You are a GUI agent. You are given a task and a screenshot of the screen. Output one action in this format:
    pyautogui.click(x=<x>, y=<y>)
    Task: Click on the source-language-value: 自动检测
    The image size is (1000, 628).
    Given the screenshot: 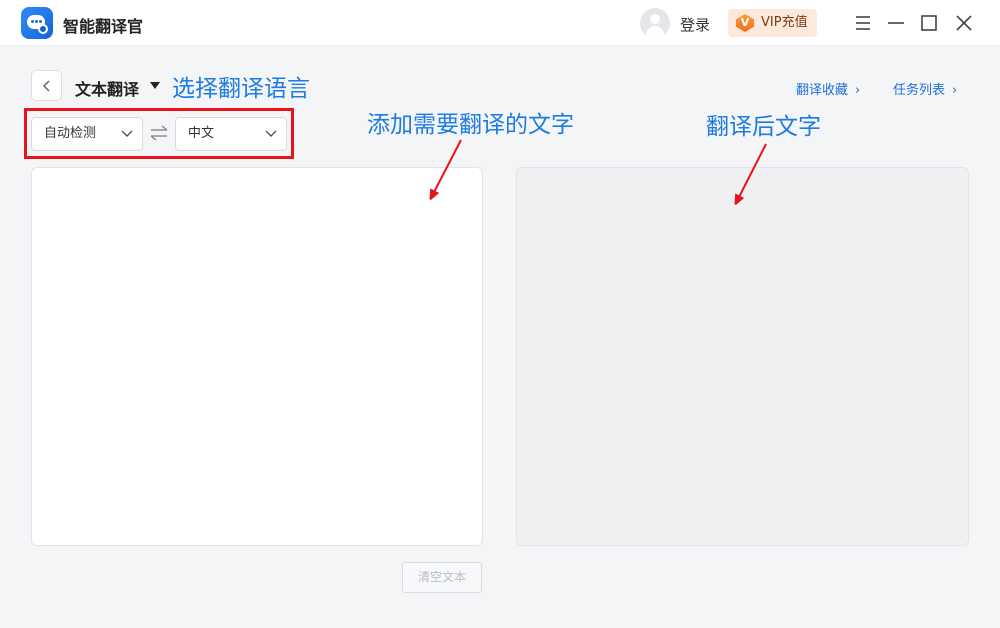 What is the action you would take?
    pyautogui.click(x=70, y=133)
    